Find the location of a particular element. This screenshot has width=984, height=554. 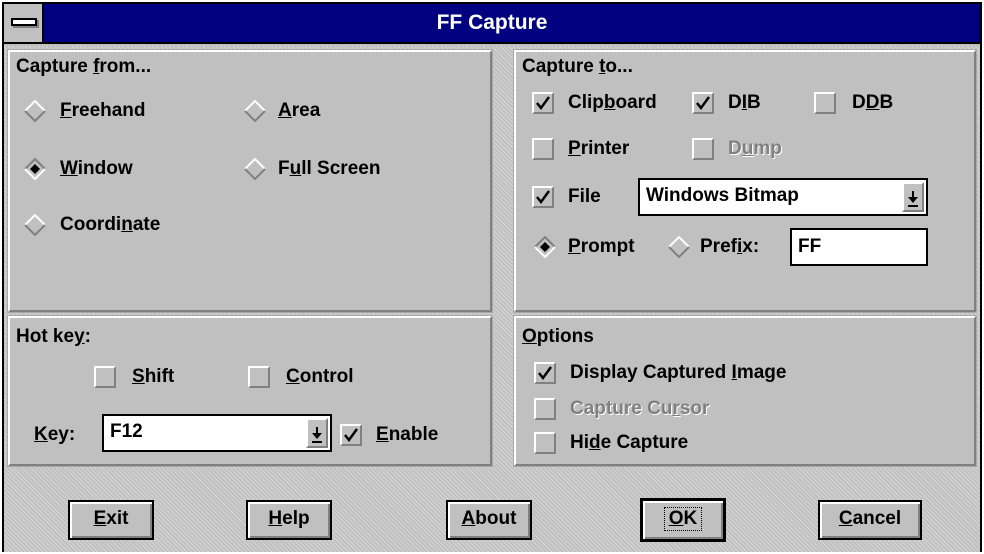

checkbox-dump-box is located at coordinates (703, 149).